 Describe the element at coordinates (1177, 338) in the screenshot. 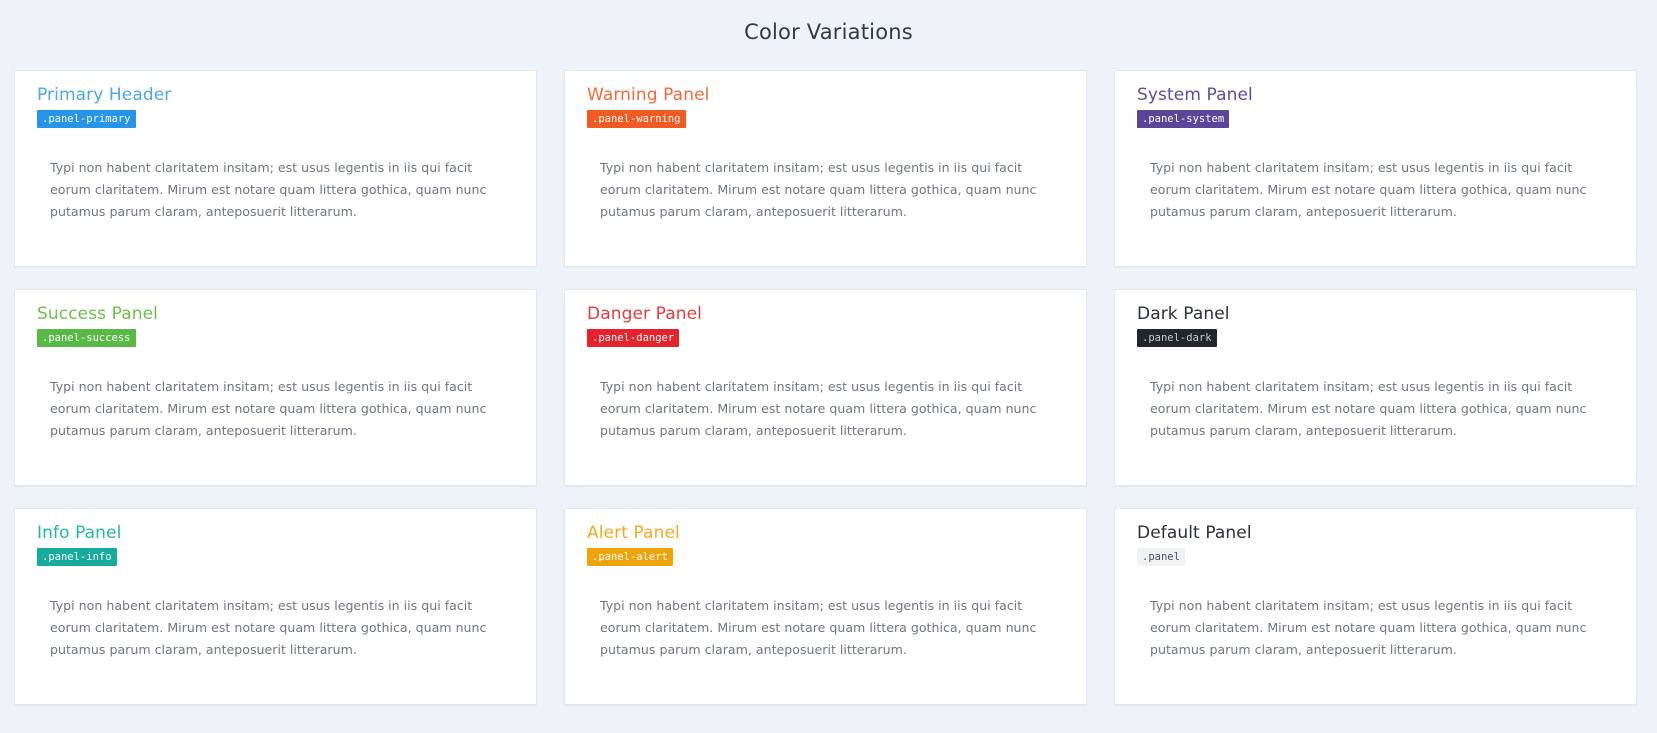

I see `panel-class-badge: .panel-dark` at that location.